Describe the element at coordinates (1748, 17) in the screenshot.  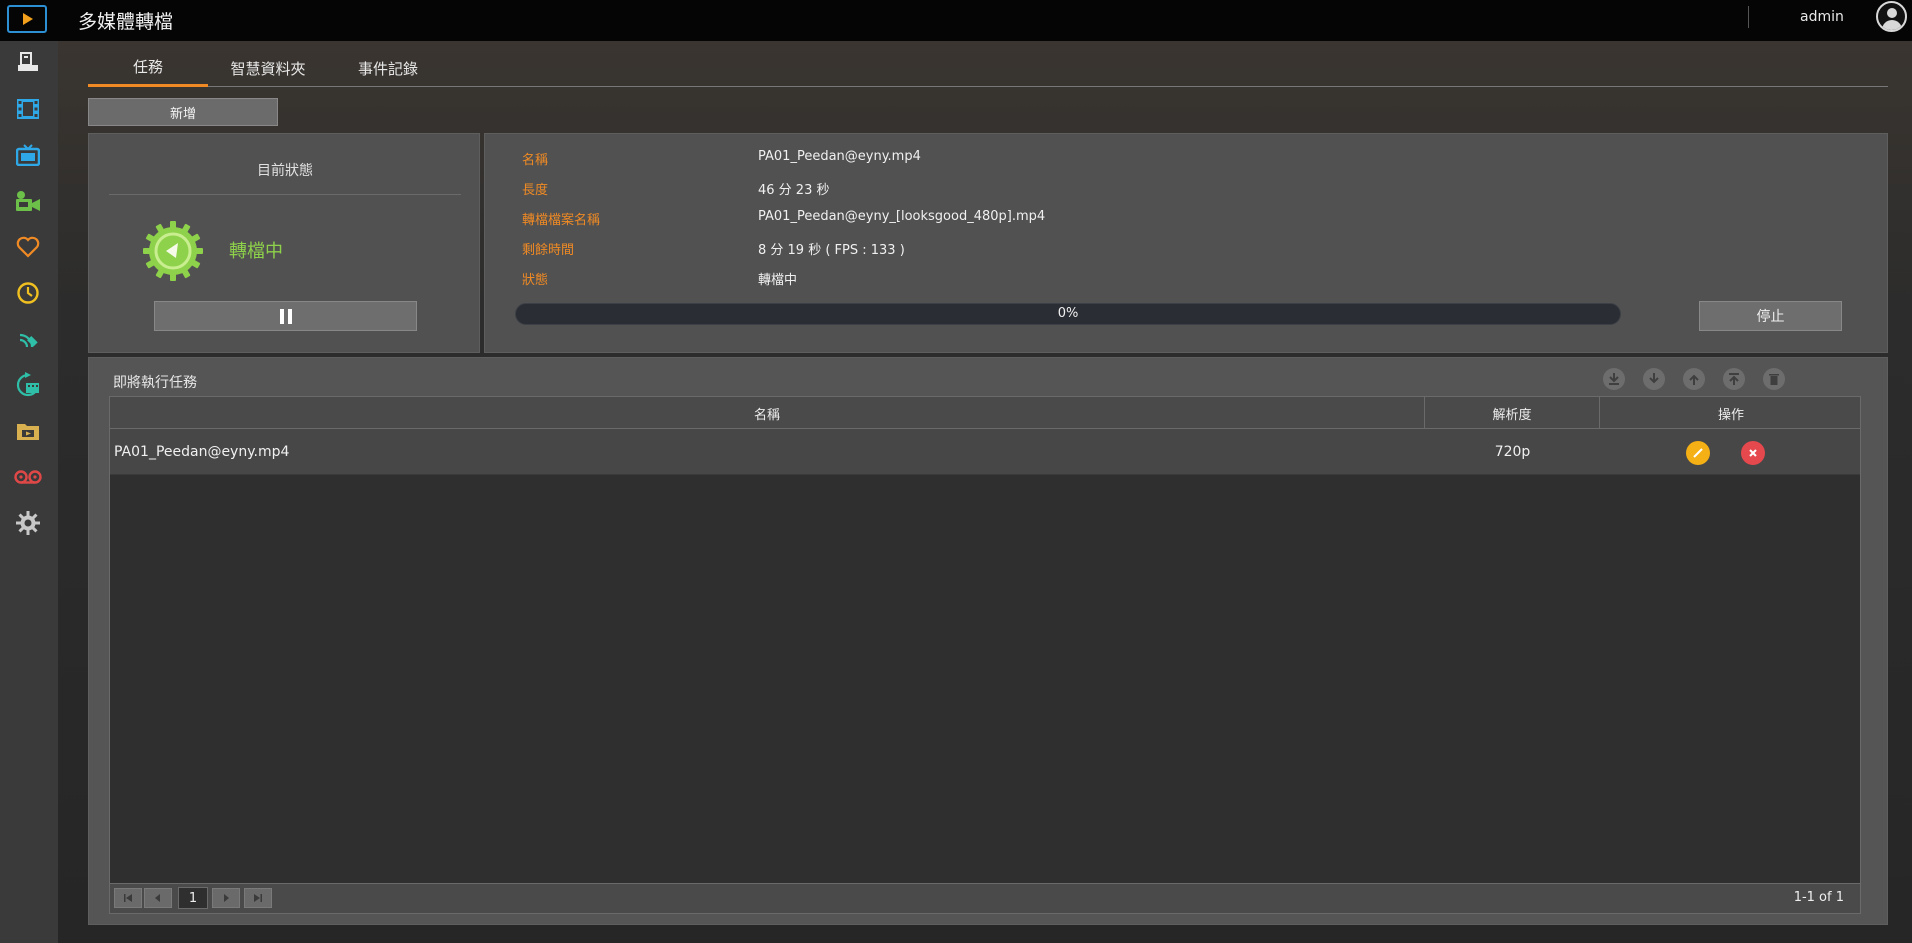
I see `top-divider` at that location.